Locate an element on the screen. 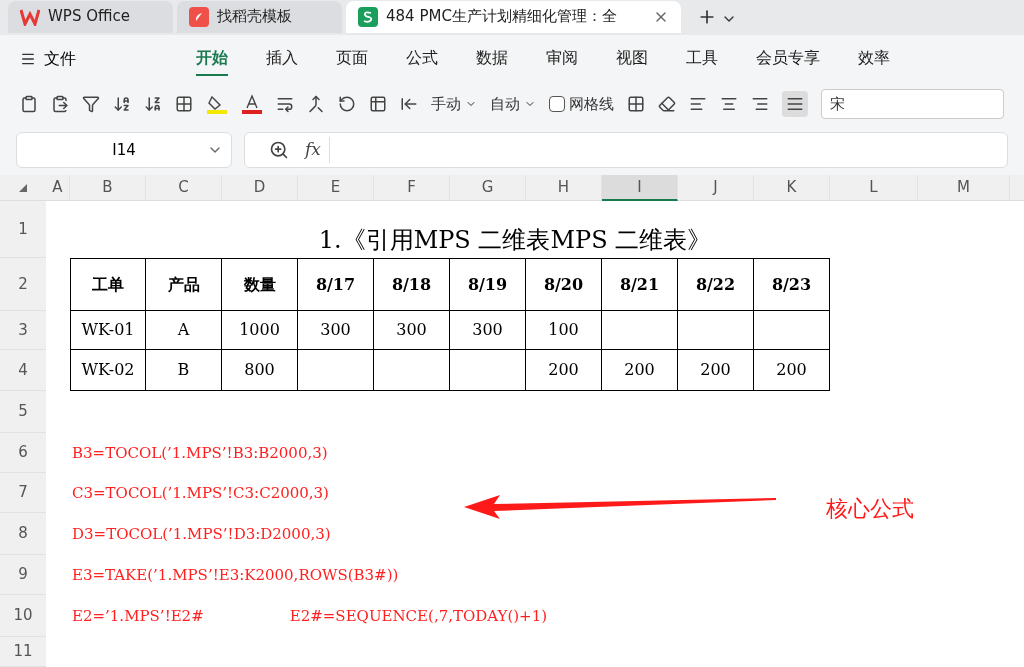 The height and width of the screenshot is (667, 1024). function-label: fx is located at coordinates (317, 150).